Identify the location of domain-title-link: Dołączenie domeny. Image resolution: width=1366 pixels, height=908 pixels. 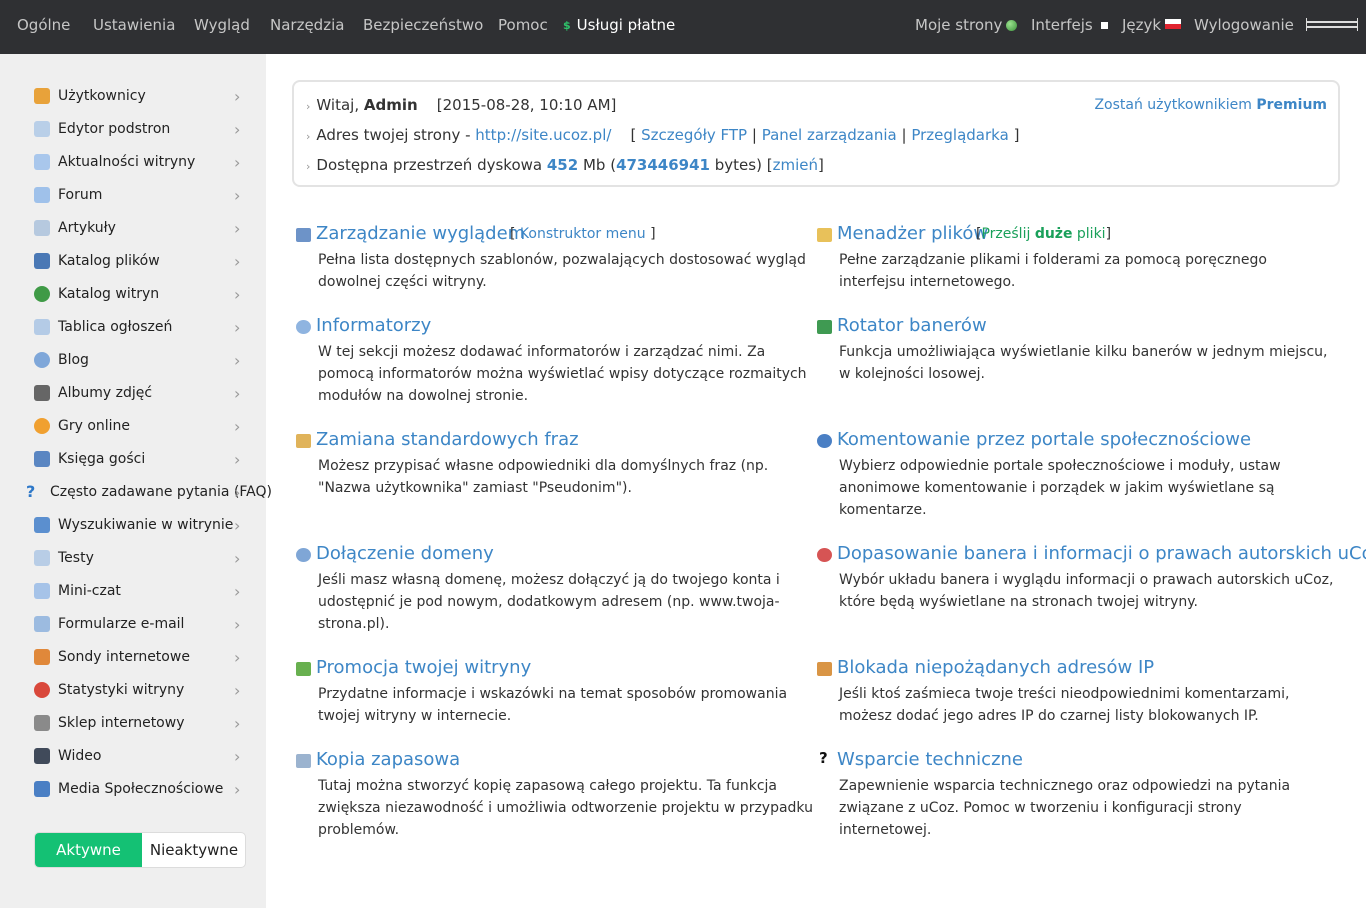
(405, 553).